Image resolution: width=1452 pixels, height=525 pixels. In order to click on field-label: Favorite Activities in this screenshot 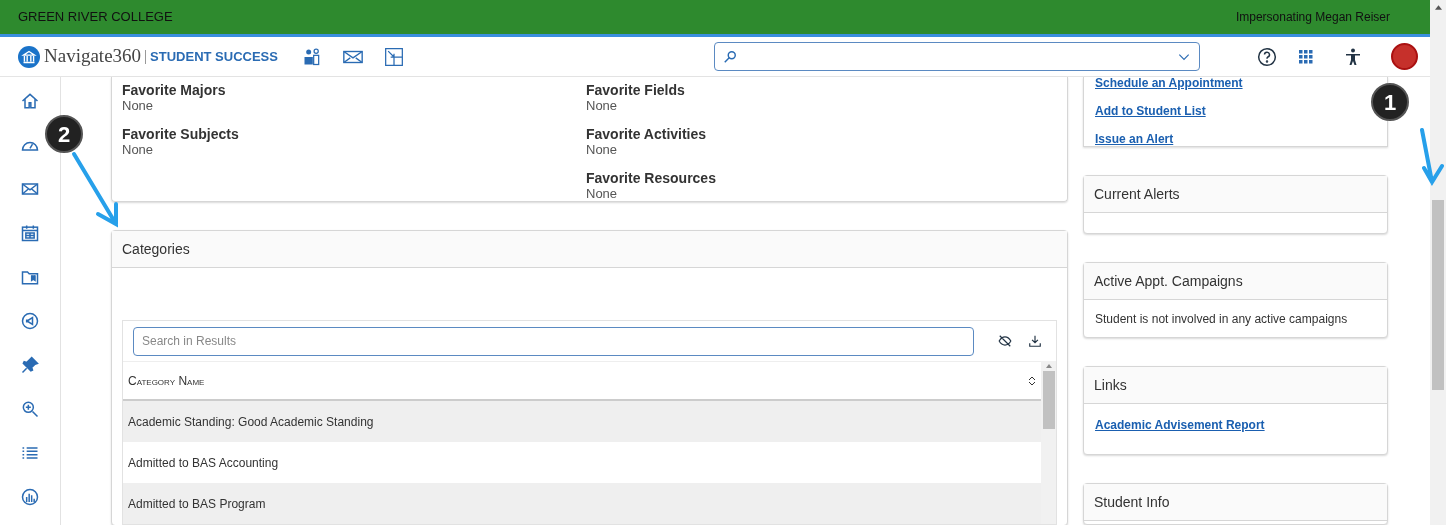, I will do `click(647, 134)`.